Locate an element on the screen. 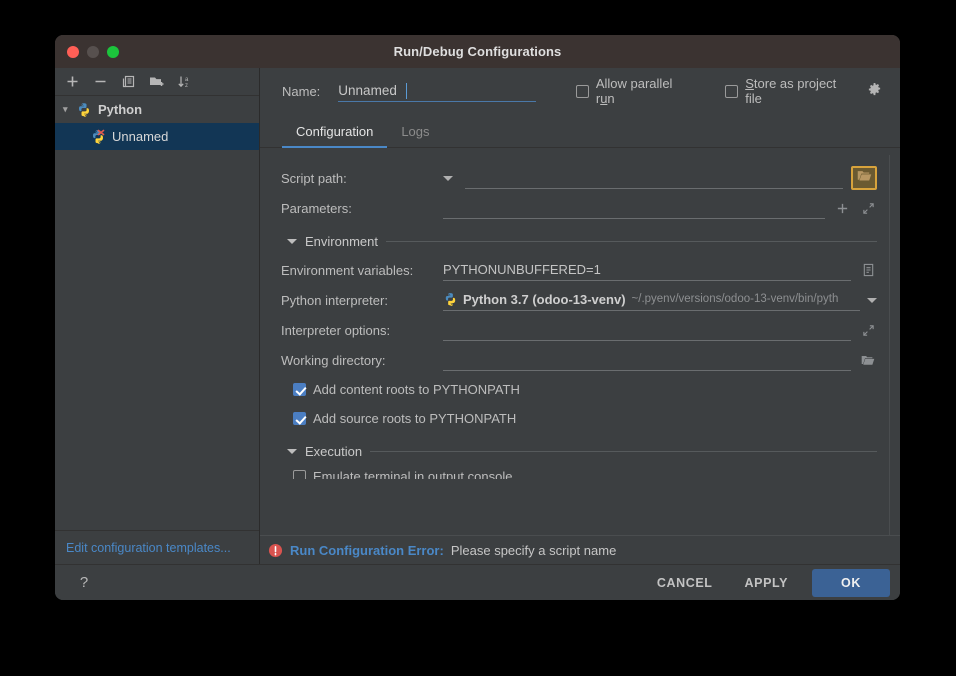  tree-group-label: Python is located at coordinates (120, 109).